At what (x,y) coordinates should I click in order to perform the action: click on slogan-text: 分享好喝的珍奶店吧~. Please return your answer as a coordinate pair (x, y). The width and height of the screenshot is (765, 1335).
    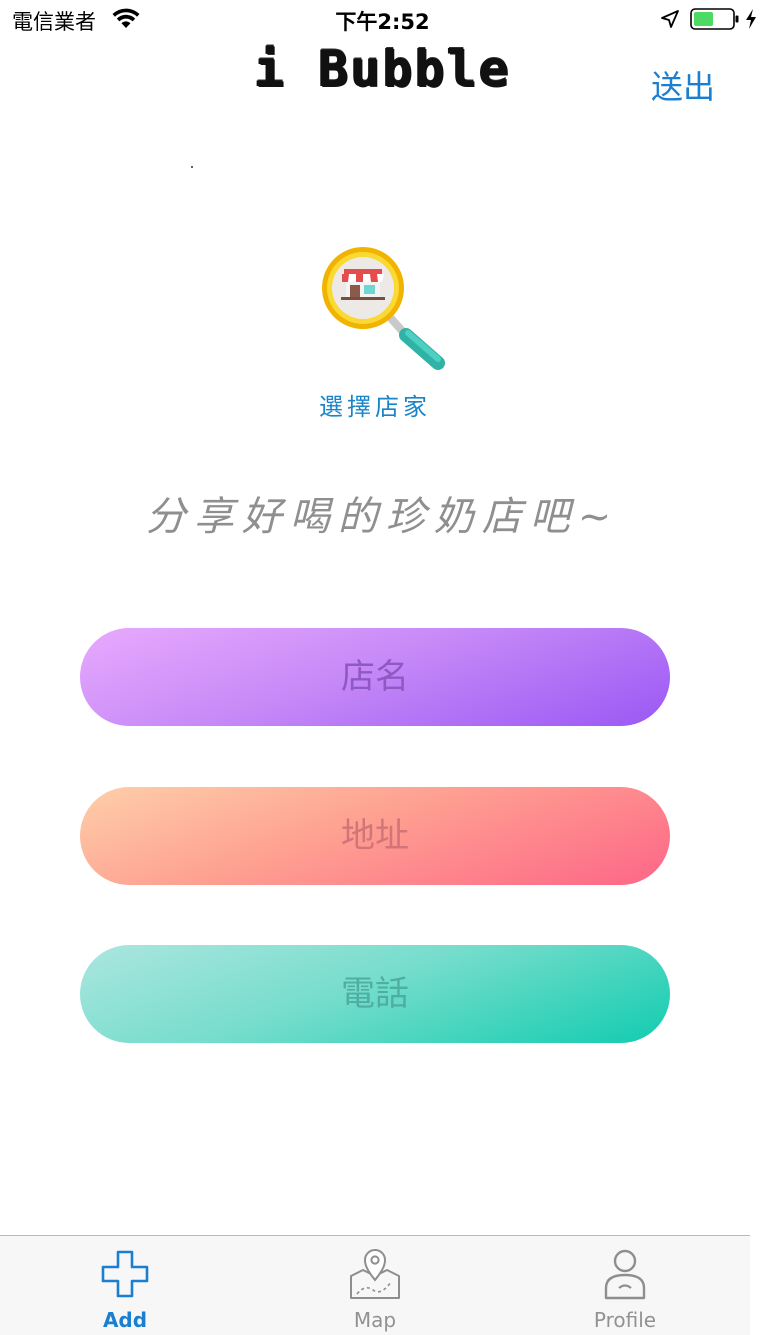
    Looking at the image, I should click on (382, 517).